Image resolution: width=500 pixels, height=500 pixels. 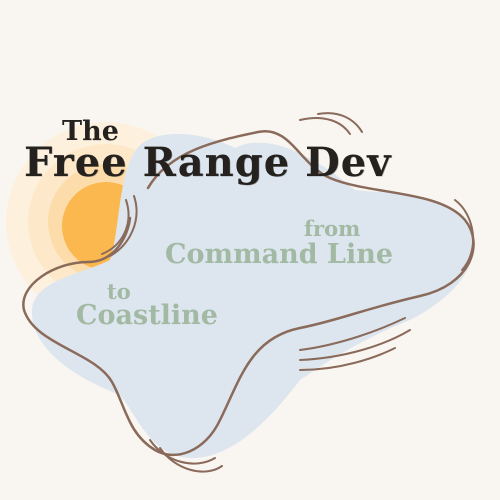 I want to click on tagline-command-line: Command Line, so click(x=279, y=254).